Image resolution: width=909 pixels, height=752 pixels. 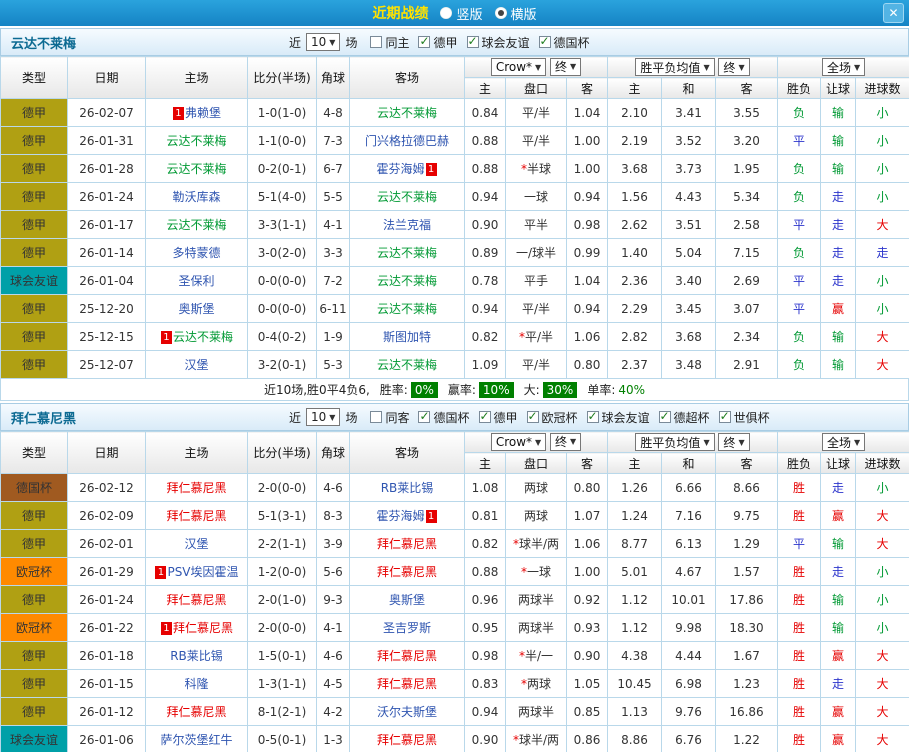 I want to click on result-handicap-cell: 输, so click(x=838, y=112).